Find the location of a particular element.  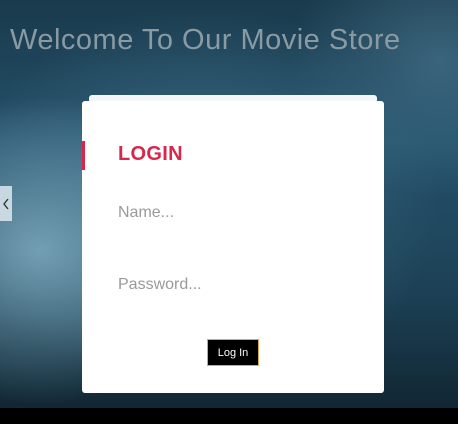

name-input is located at coordinates (233, 213).